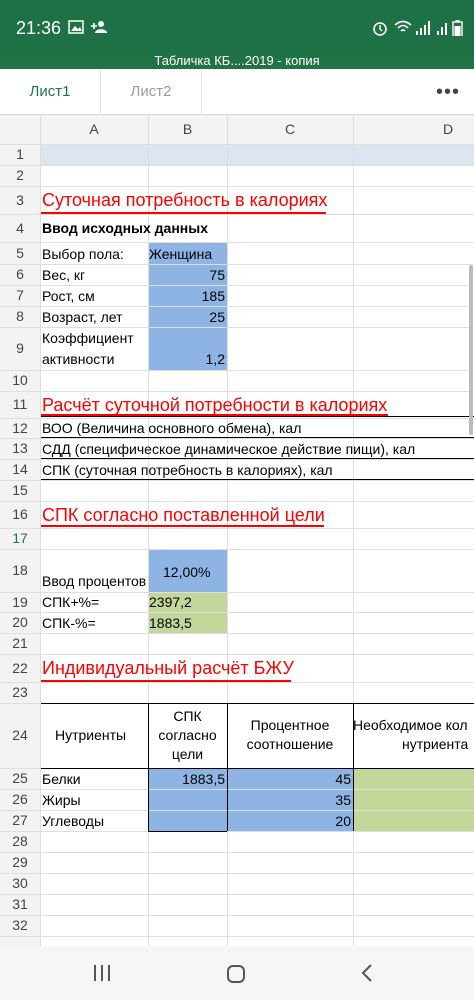 This screenshot has width=474, height=1000. What do you see at coordinates (290, 744) in the screenshot?
I see `bju-header-pct-line2: соотношение` at bounding box center [290, 744].